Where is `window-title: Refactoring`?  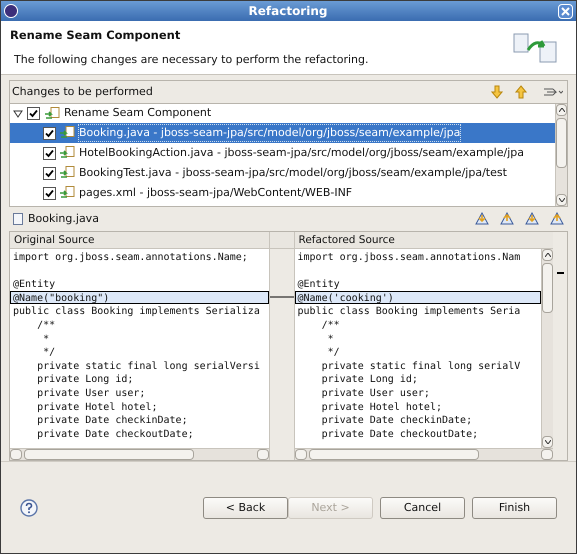
window-title: Refactoring is located at coordinates (288, 11).